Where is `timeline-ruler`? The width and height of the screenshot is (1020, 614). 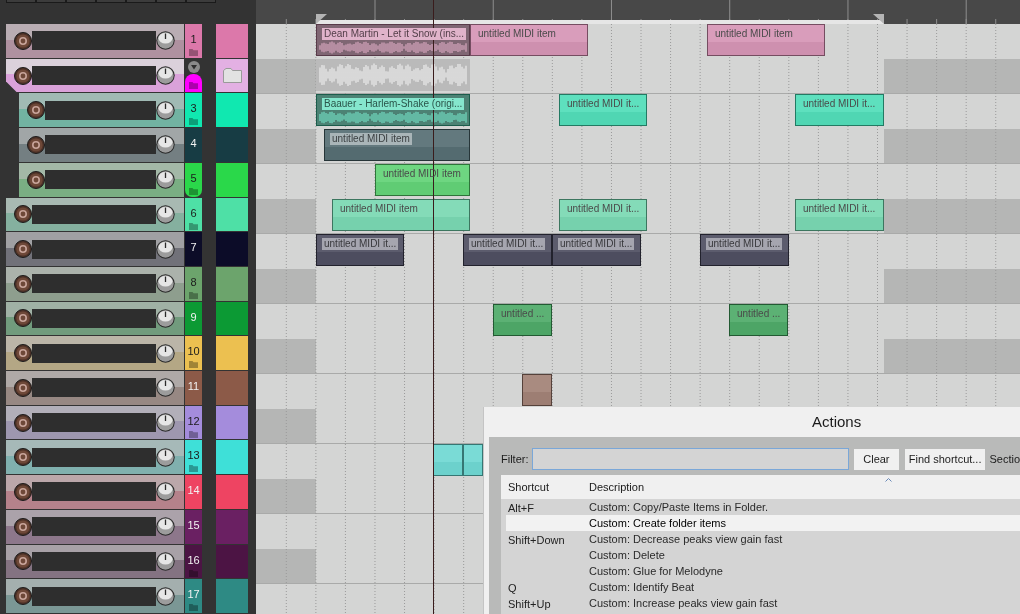
timeline-ruler is located at coordinates (638, 12).